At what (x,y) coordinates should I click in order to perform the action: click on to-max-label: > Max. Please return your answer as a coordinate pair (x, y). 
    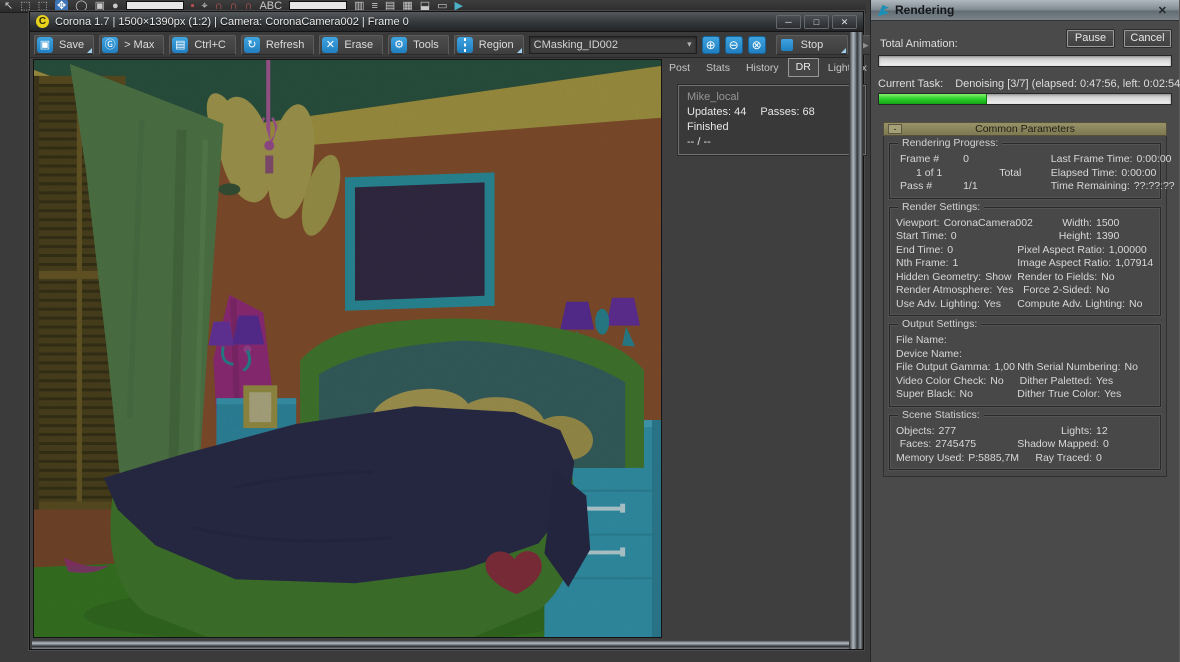
    Looking at the image, I should click on (139, 44).